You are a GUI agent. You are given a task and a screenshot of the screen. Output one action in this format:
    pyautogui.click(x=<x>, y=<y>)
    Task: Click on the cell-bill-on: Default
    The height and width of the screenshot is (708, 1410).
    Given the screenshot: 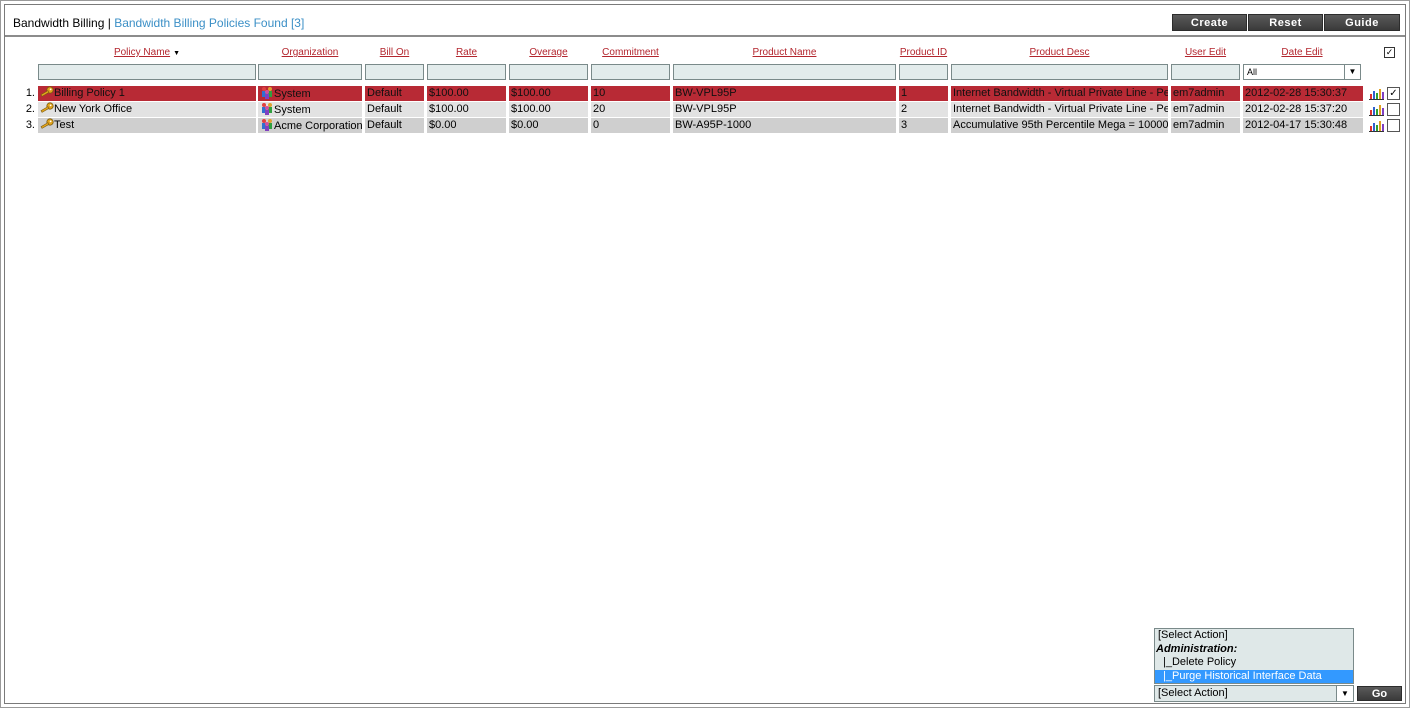 What is the action you would take?
    pyautogui.click(x=394, y=109)
    